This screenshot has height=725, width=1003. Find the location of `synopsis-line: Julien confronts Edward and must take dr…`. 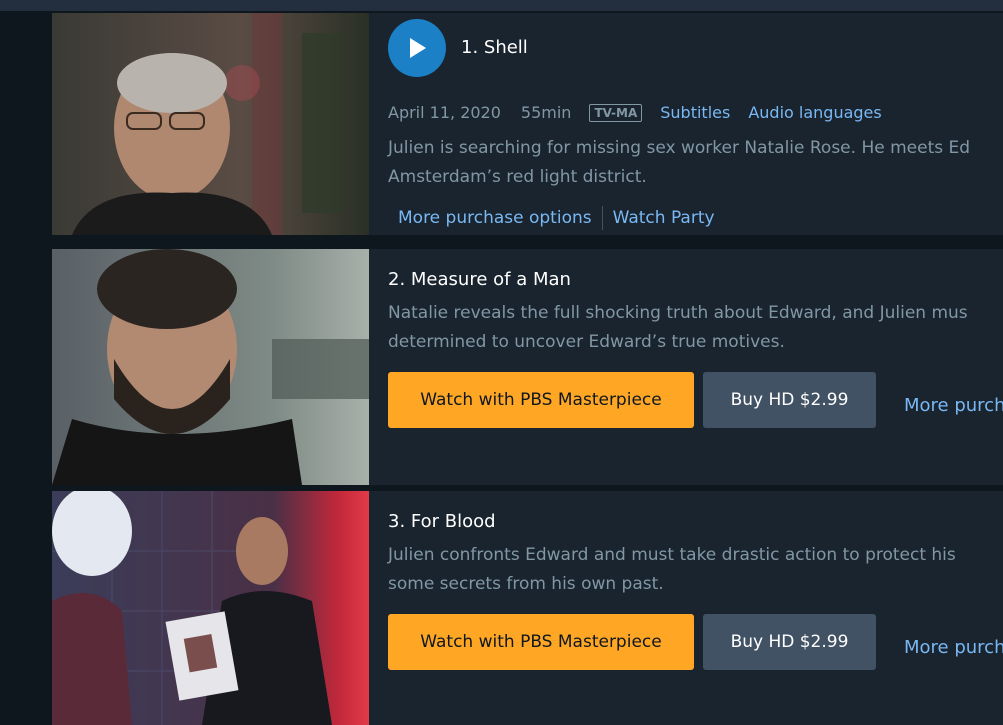

synopsis-line: Julien confronts Edward and must take dr… is located at coordinates (672, 555).